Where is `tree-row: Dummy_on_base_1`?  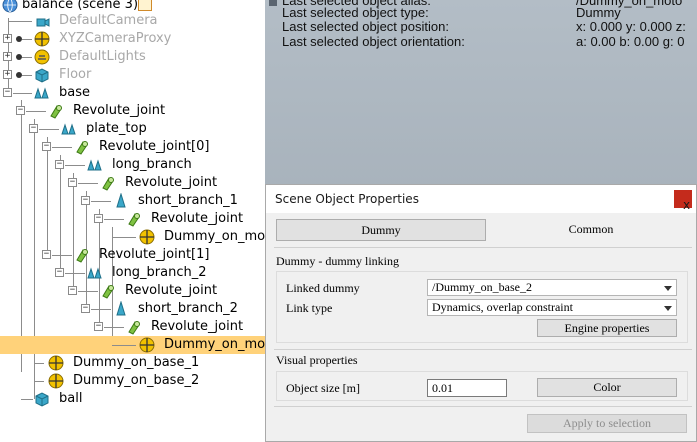
tree-row: Dummy_on_base_1 is located at coordinates (132, 363).